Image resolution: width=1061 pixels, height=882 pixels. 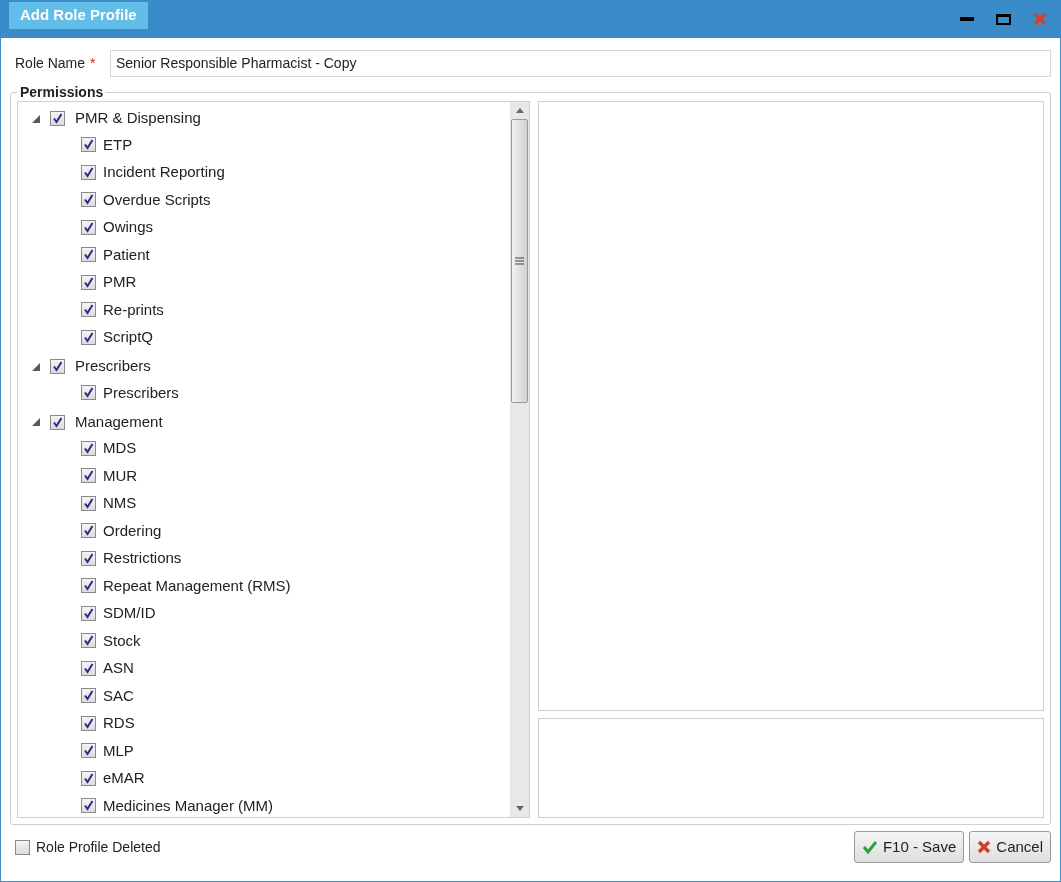 What do you see at coordinates (1003, 19) in the screenshot?
I see `maximize-icon` at bounding box center [1003, 19].